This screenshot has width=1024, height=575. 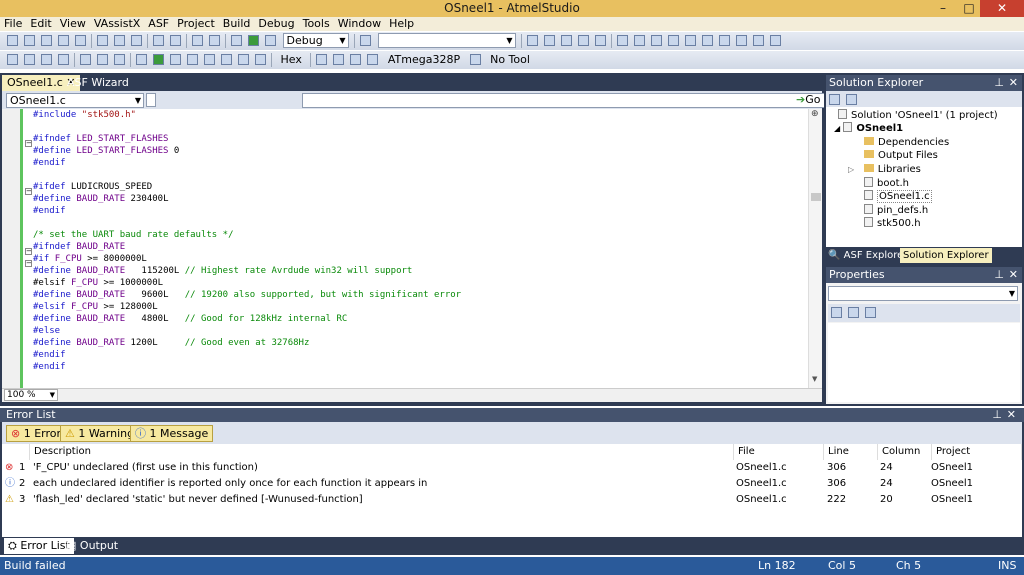 I want to click on configuration-select: Debug ▼, so click(x=315, y=40).